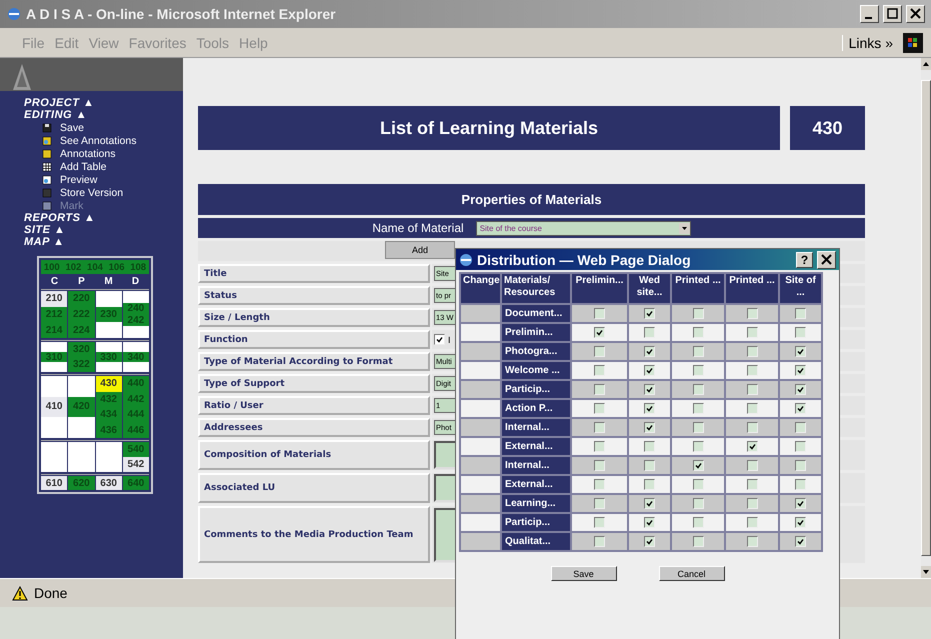 This screenshot has width=931, height=639. What do you see at coordinates (109, 414) in the screenshot?
I see `map-cell: 434` at bounding box center [109, 414].